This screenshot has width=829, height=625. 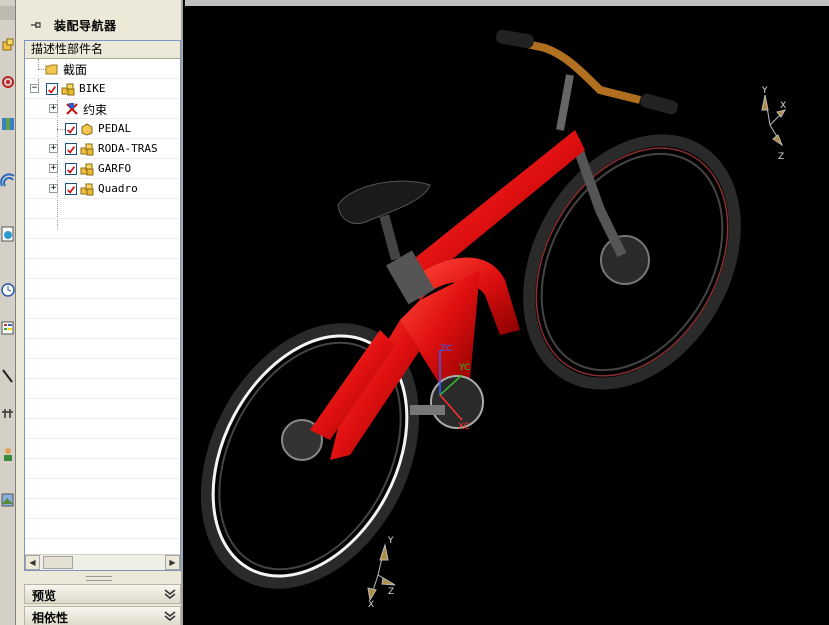 I want to click on resource-bar, so click(x=8, y=312).